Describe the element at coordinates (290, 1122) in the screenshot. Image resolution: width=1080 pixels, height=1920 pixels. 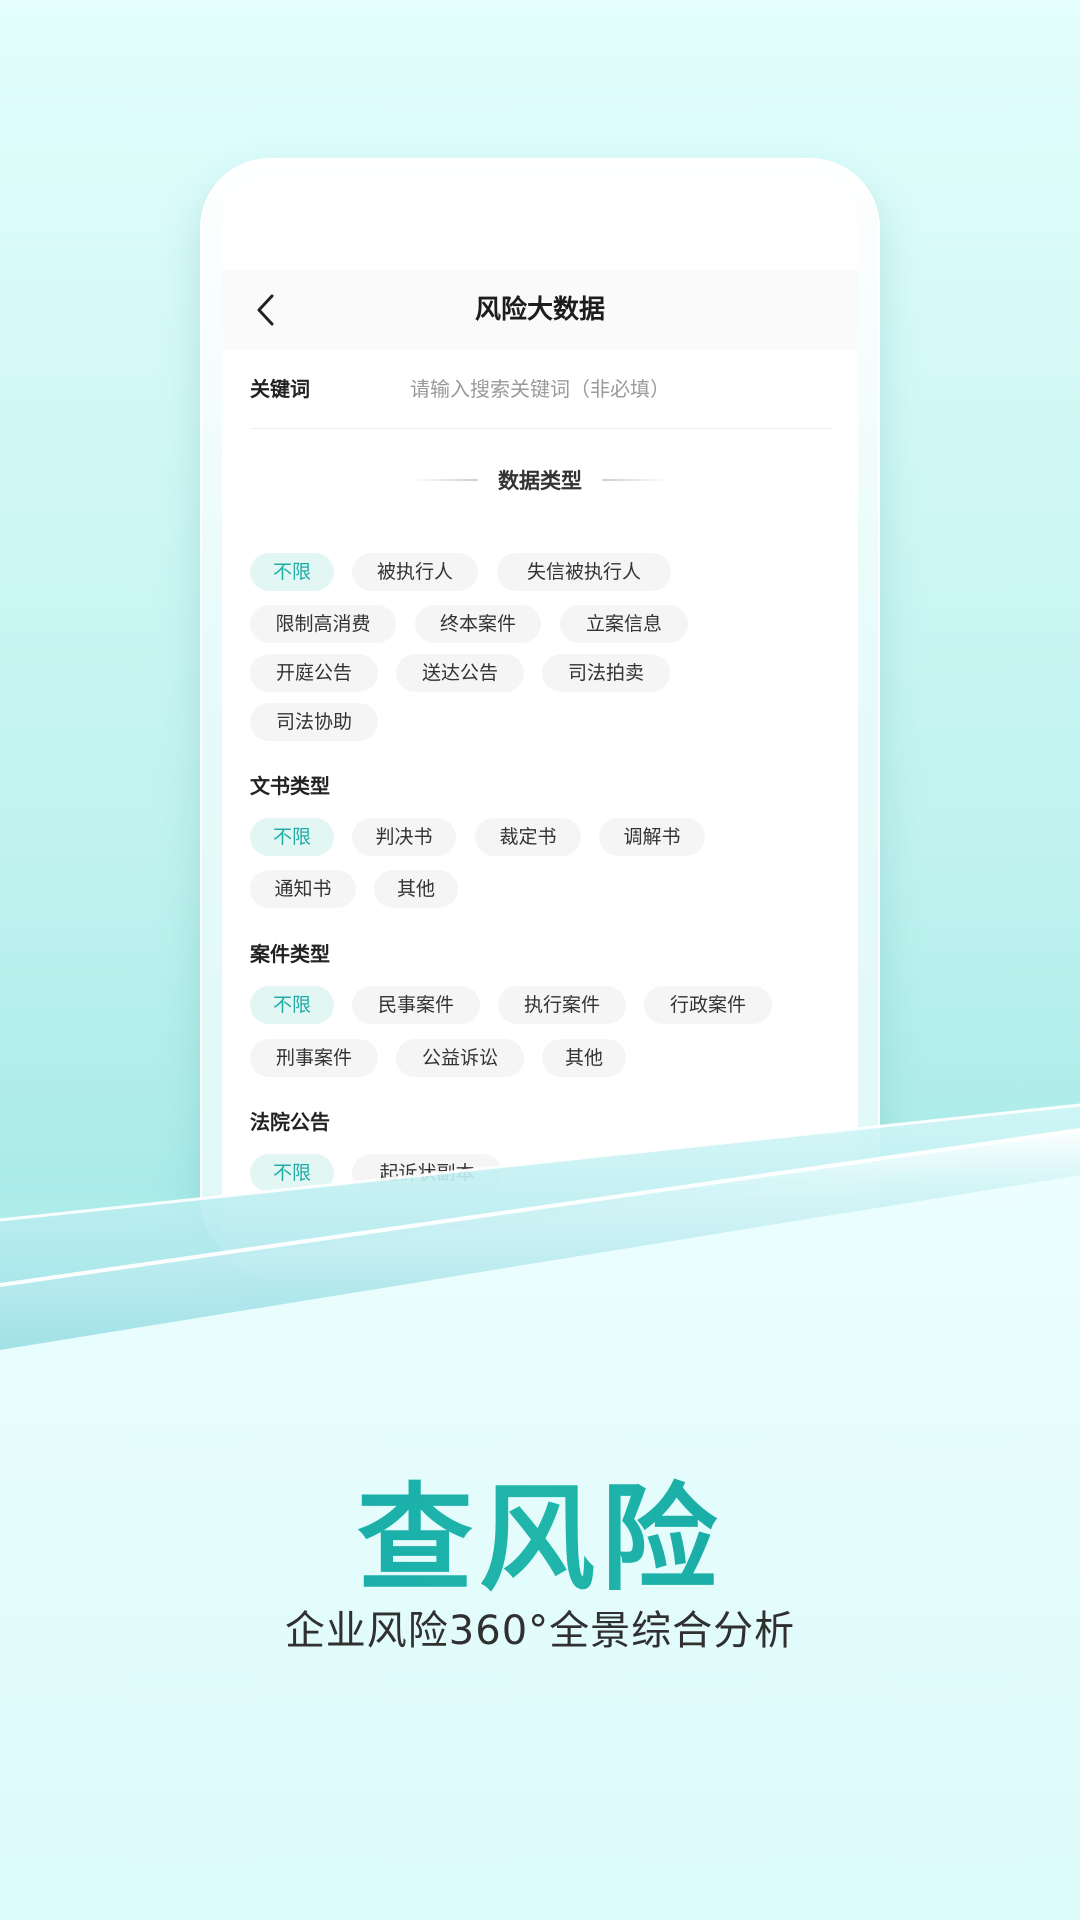
I see `court-notice-label: 法院公告` at that location.